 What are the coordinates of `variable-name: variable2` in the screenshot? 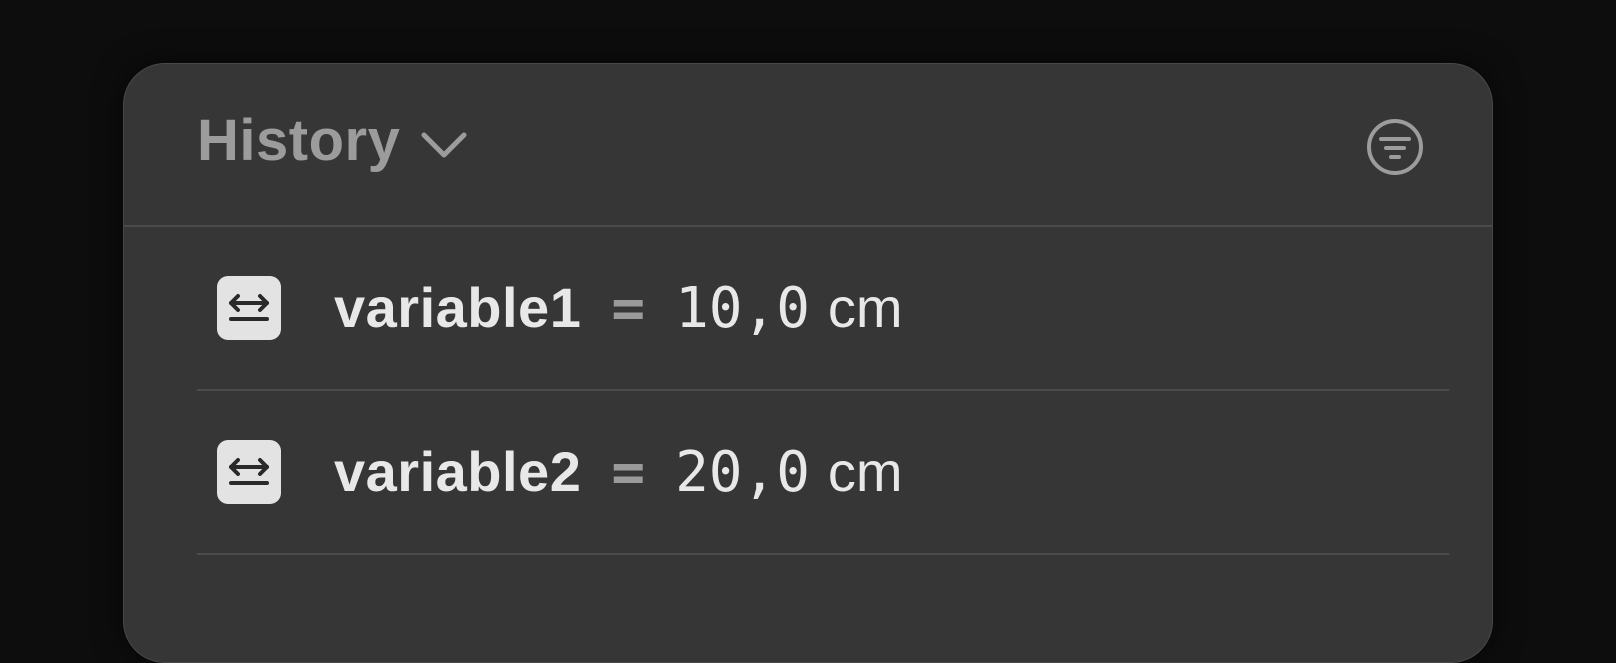 It's located at (458, 471).